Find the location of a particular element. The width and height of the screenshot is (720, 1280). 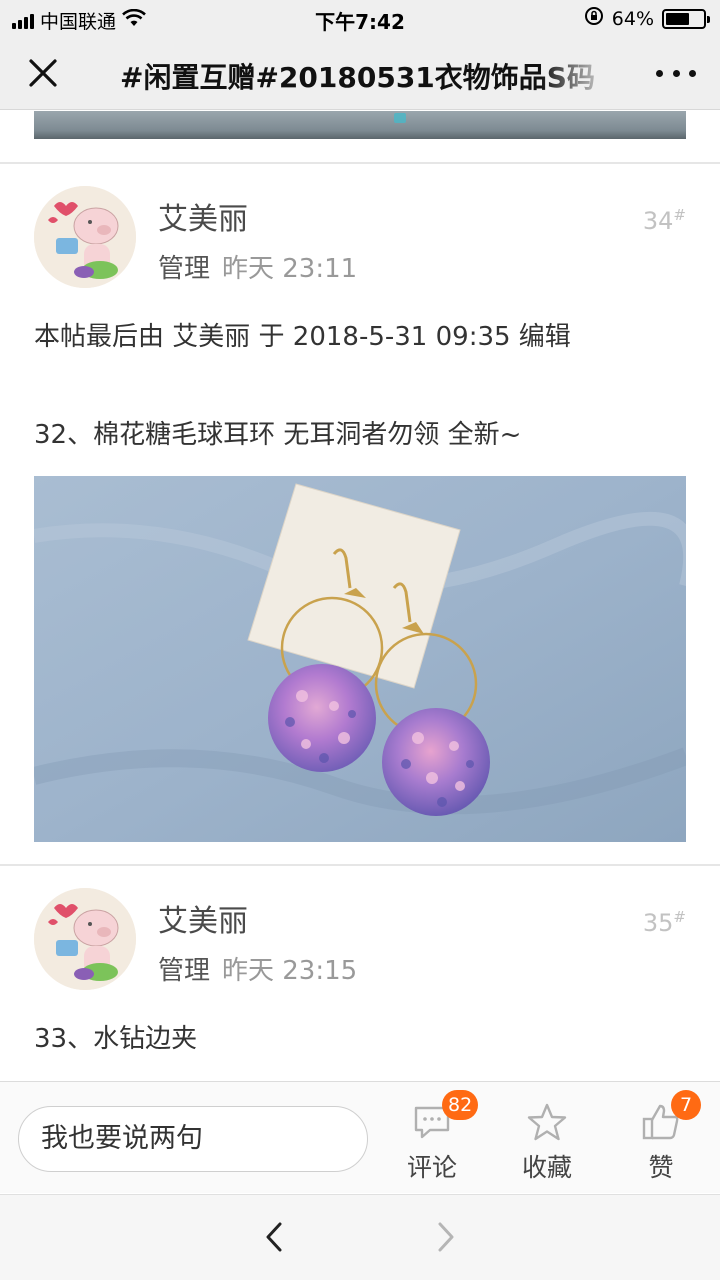

more-dots-icon is located at coordinates (659, 73).